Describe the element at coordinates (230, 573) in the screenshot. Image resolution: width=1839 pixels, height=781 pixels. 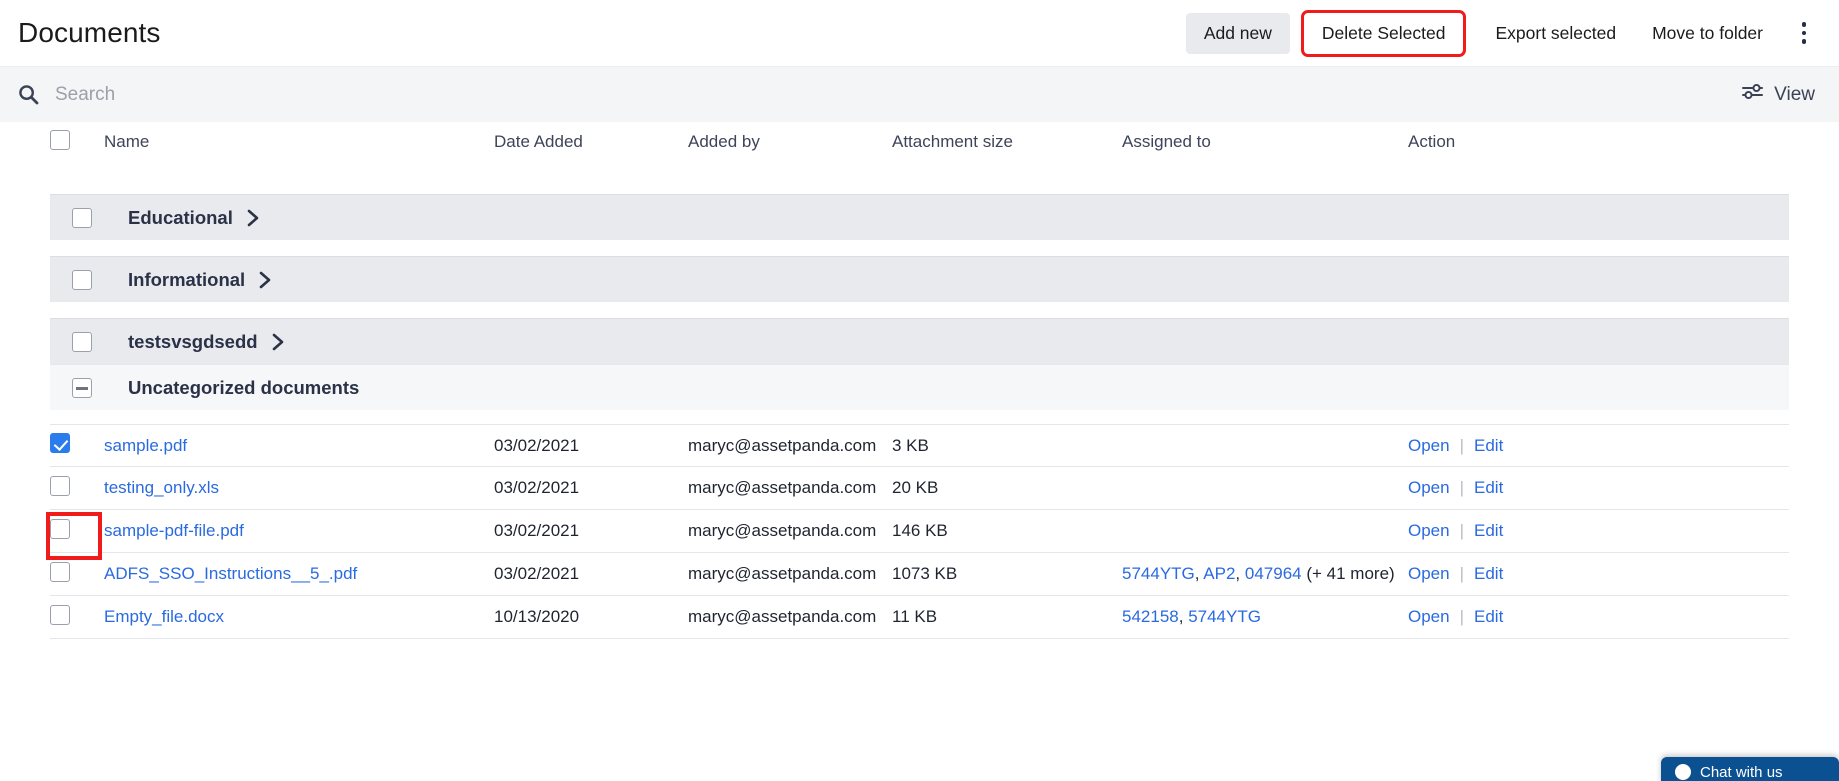
I see `document-name-link: ADFS_SSO_Instructions__5_.pdf` at that location.